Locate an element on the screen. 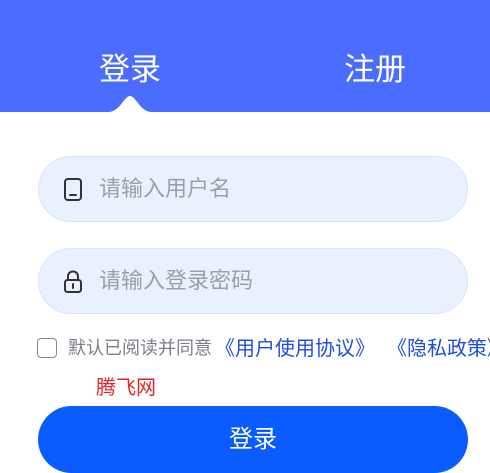  privacy-policy-link: 《隐私政策》 is located at coordinates (438, 348).